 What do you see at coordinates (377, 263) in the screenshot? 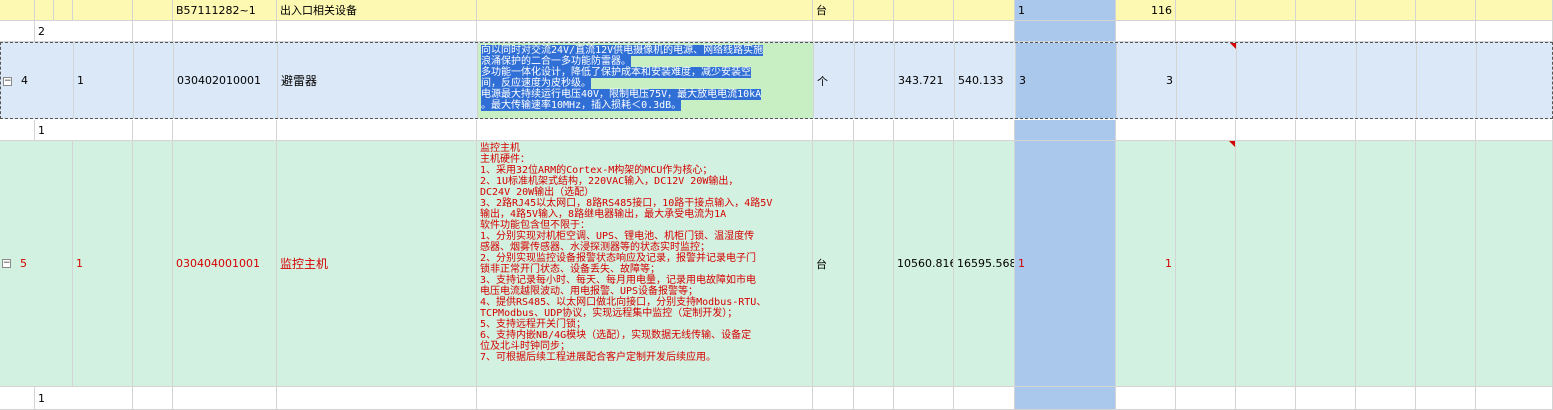
I see `cell-name: 监控主机` at bounding box center [377, 263].